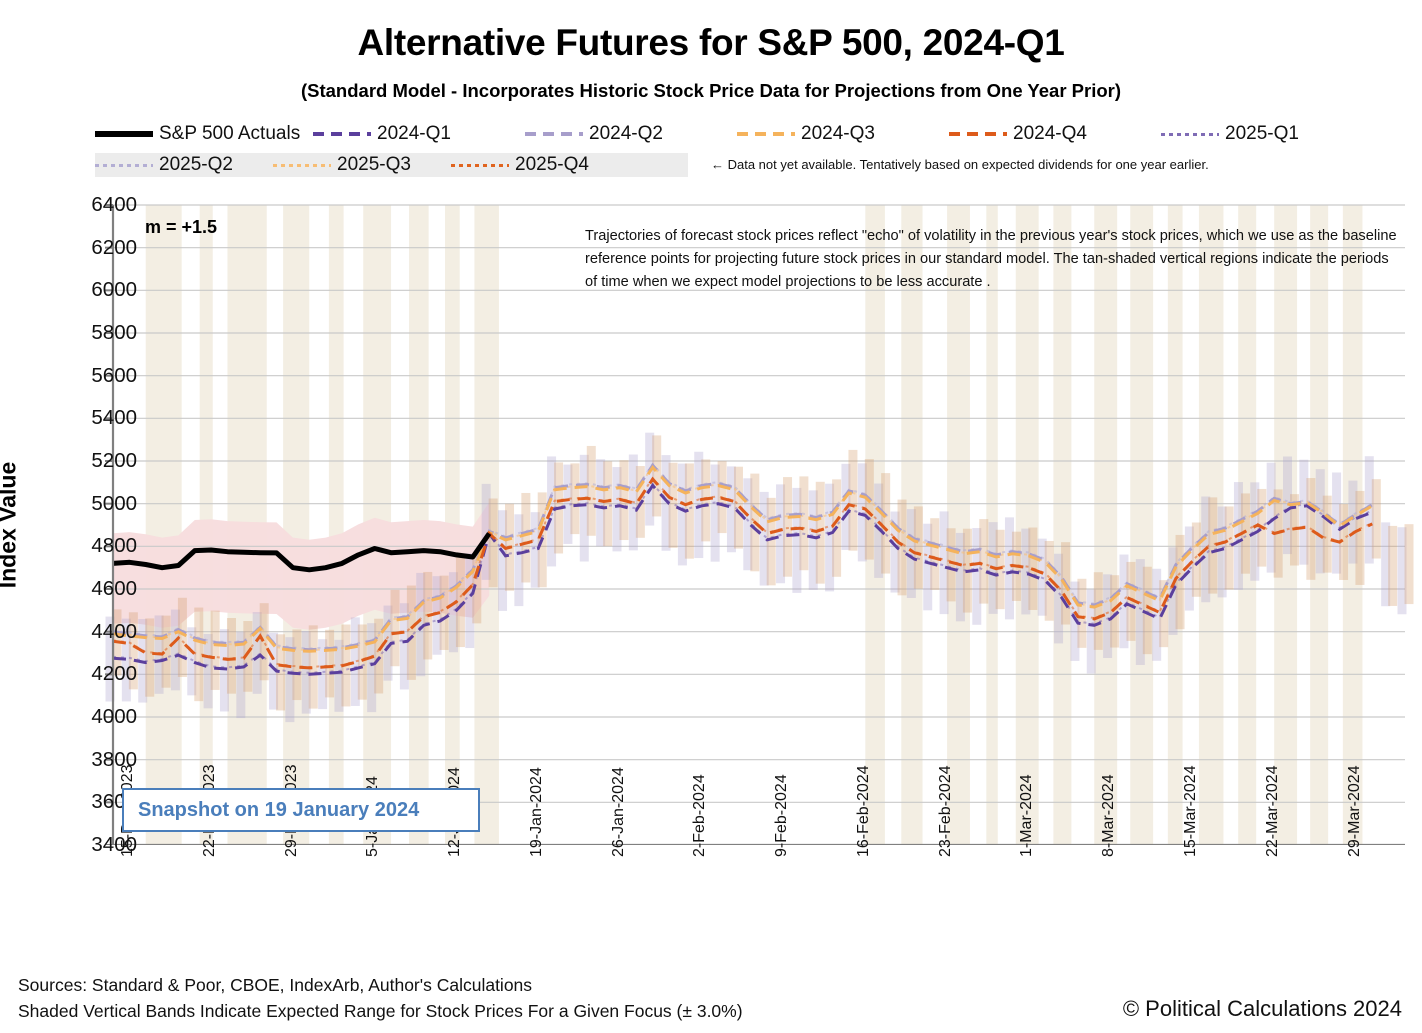  Describe the element at coordinates (1262, 1008) in the screenshot. I see `footer-copyright: © Political Calculations 2024` at that location.